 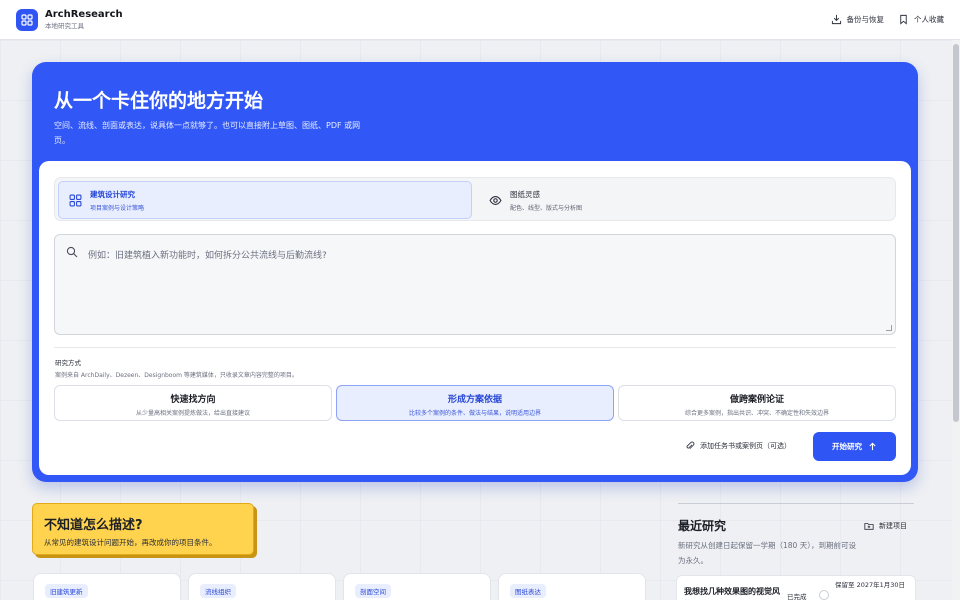 I want to click on start-research-button: 开始研究, so click(x=854, y=446).